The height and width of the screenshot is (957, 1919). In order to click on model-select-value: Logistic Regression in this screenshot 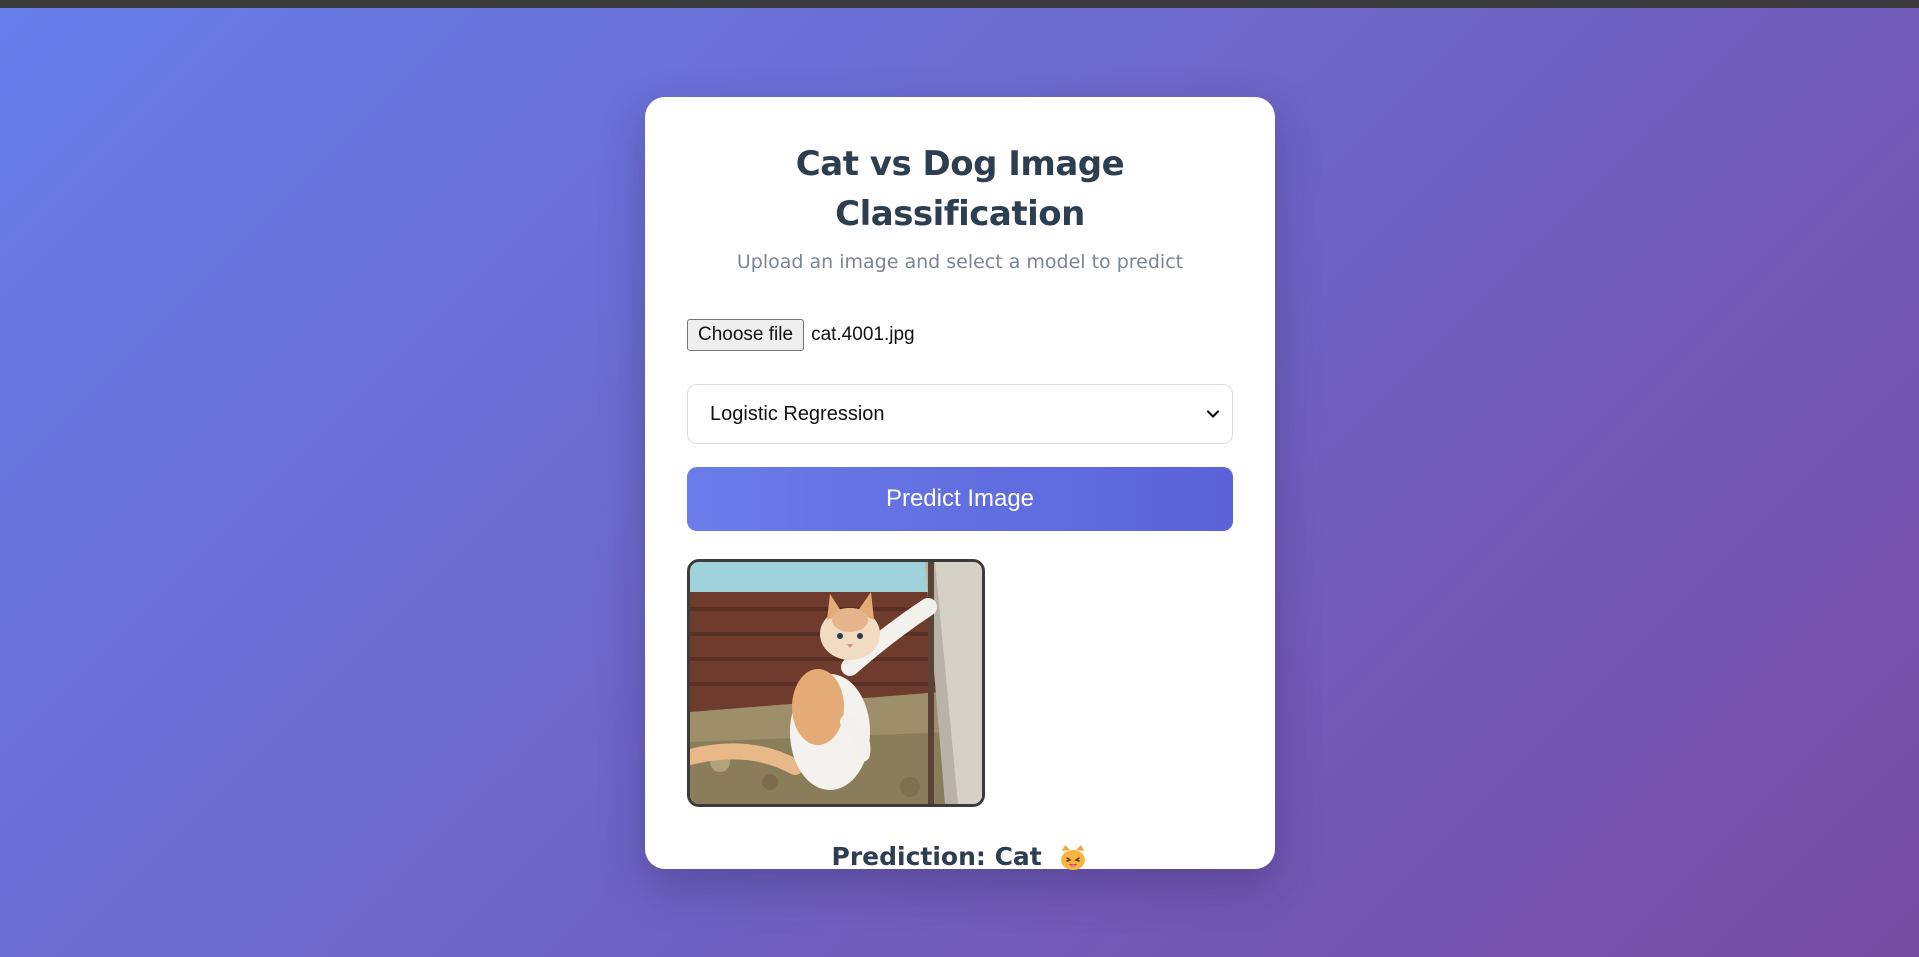, I will do `click(797, 413)`.